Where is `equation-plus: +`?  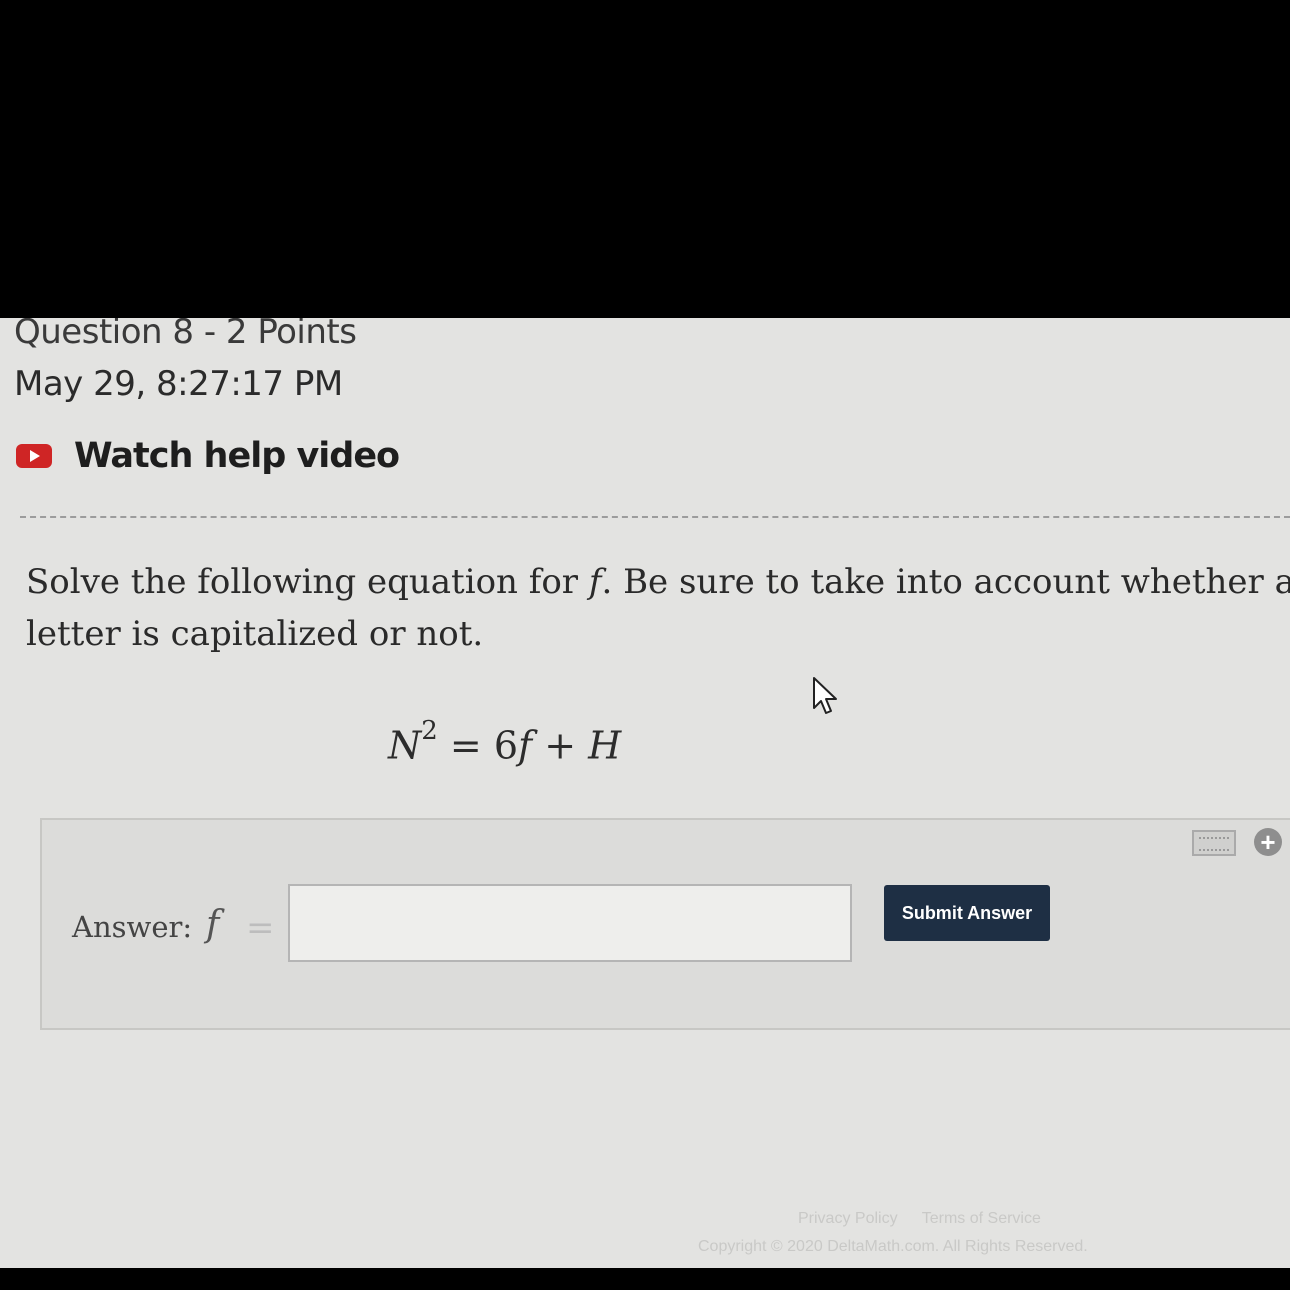 equation-plus: + is located at coordinates (560, 745).